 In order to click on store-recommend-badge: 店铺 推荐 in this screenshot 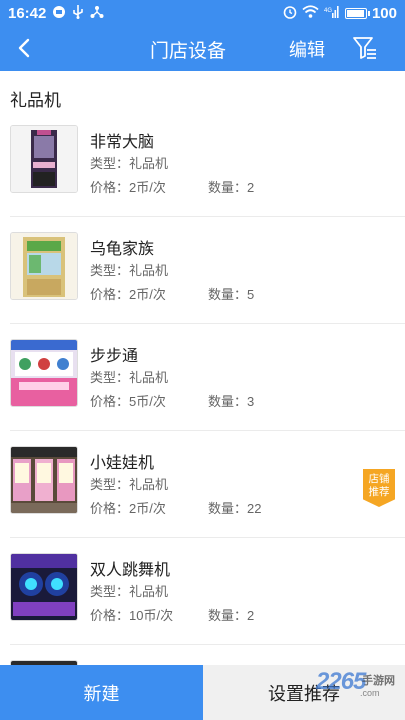, I will do `click(379, 488)`.